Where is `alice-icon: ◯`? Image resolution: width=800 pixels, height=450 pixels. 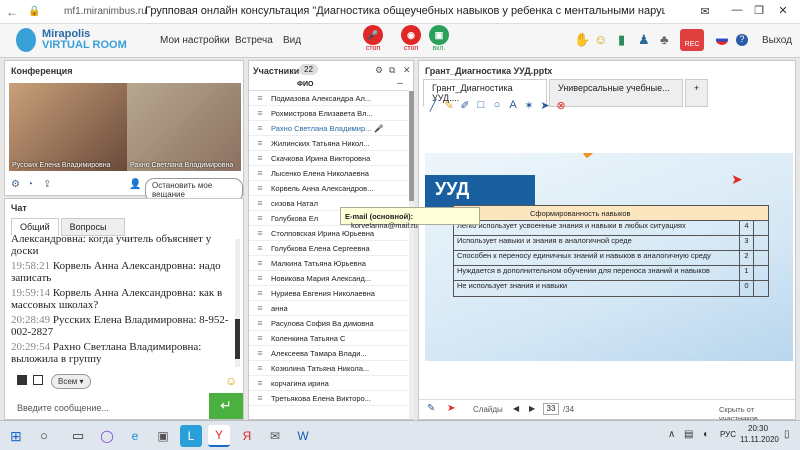 alice-icon: ◯ is located at coordinates (107, 436).